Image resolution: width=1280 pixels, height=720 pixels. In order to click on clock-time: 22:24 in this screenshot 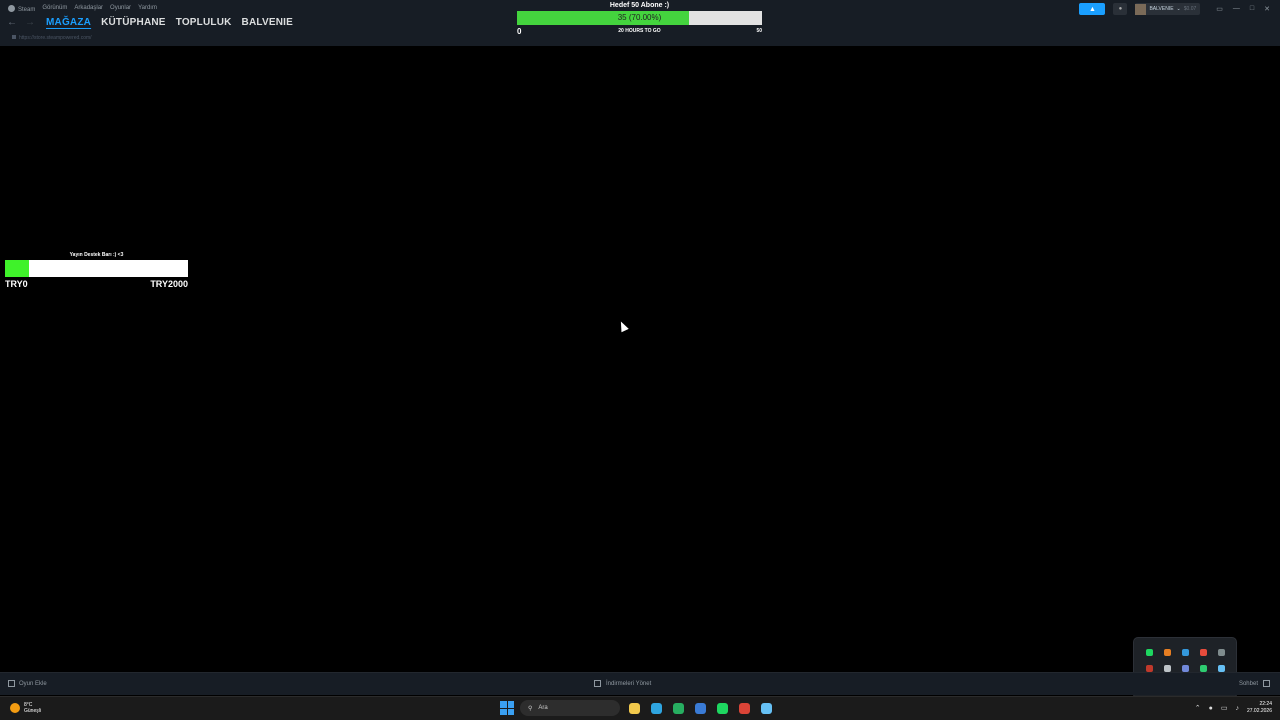, I will do `click(1265, 704)`.